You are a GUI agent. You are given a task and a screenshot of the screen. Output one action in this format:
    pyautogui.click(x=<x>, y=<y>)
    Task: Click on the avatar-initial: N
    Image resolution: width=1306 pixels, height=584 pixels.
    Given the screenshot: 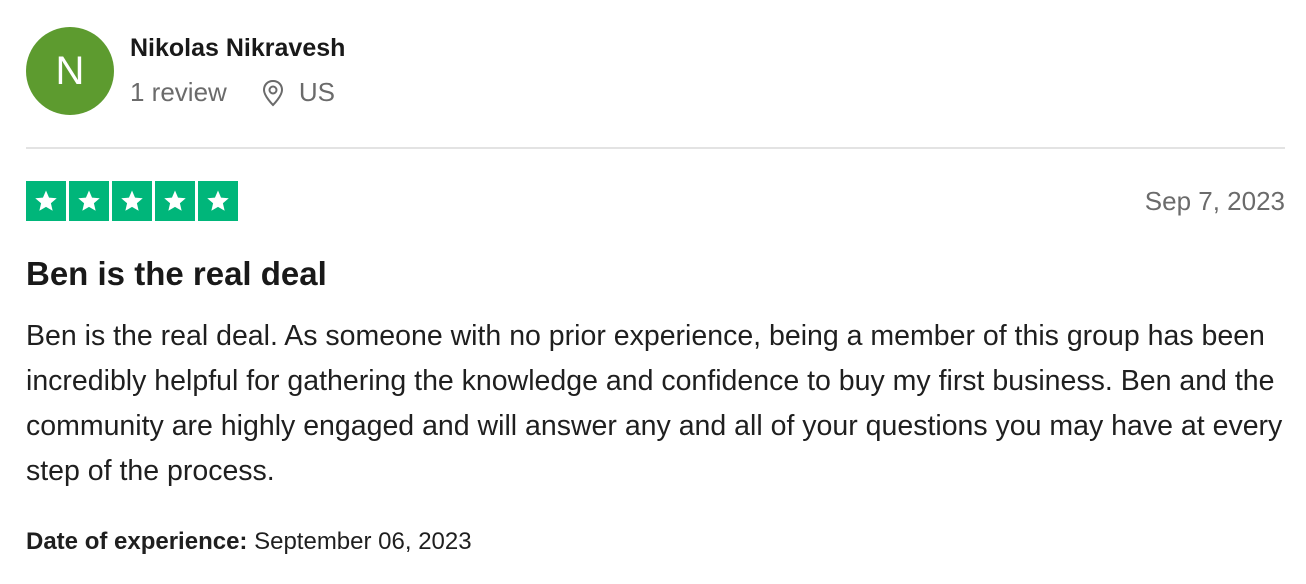 What is the action you would take?
    pyautogui.click(x=70, y=70)
    